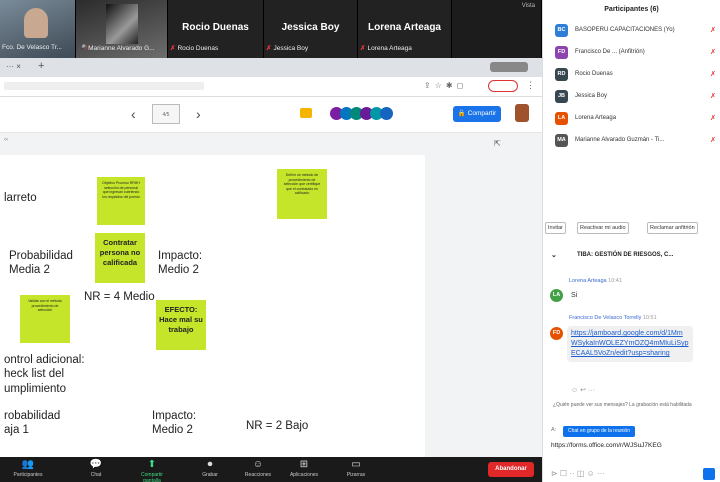  Describe the element at coordinates (554, 255) in the screenshot. I see `collapse-icon: ⌄` at that location.